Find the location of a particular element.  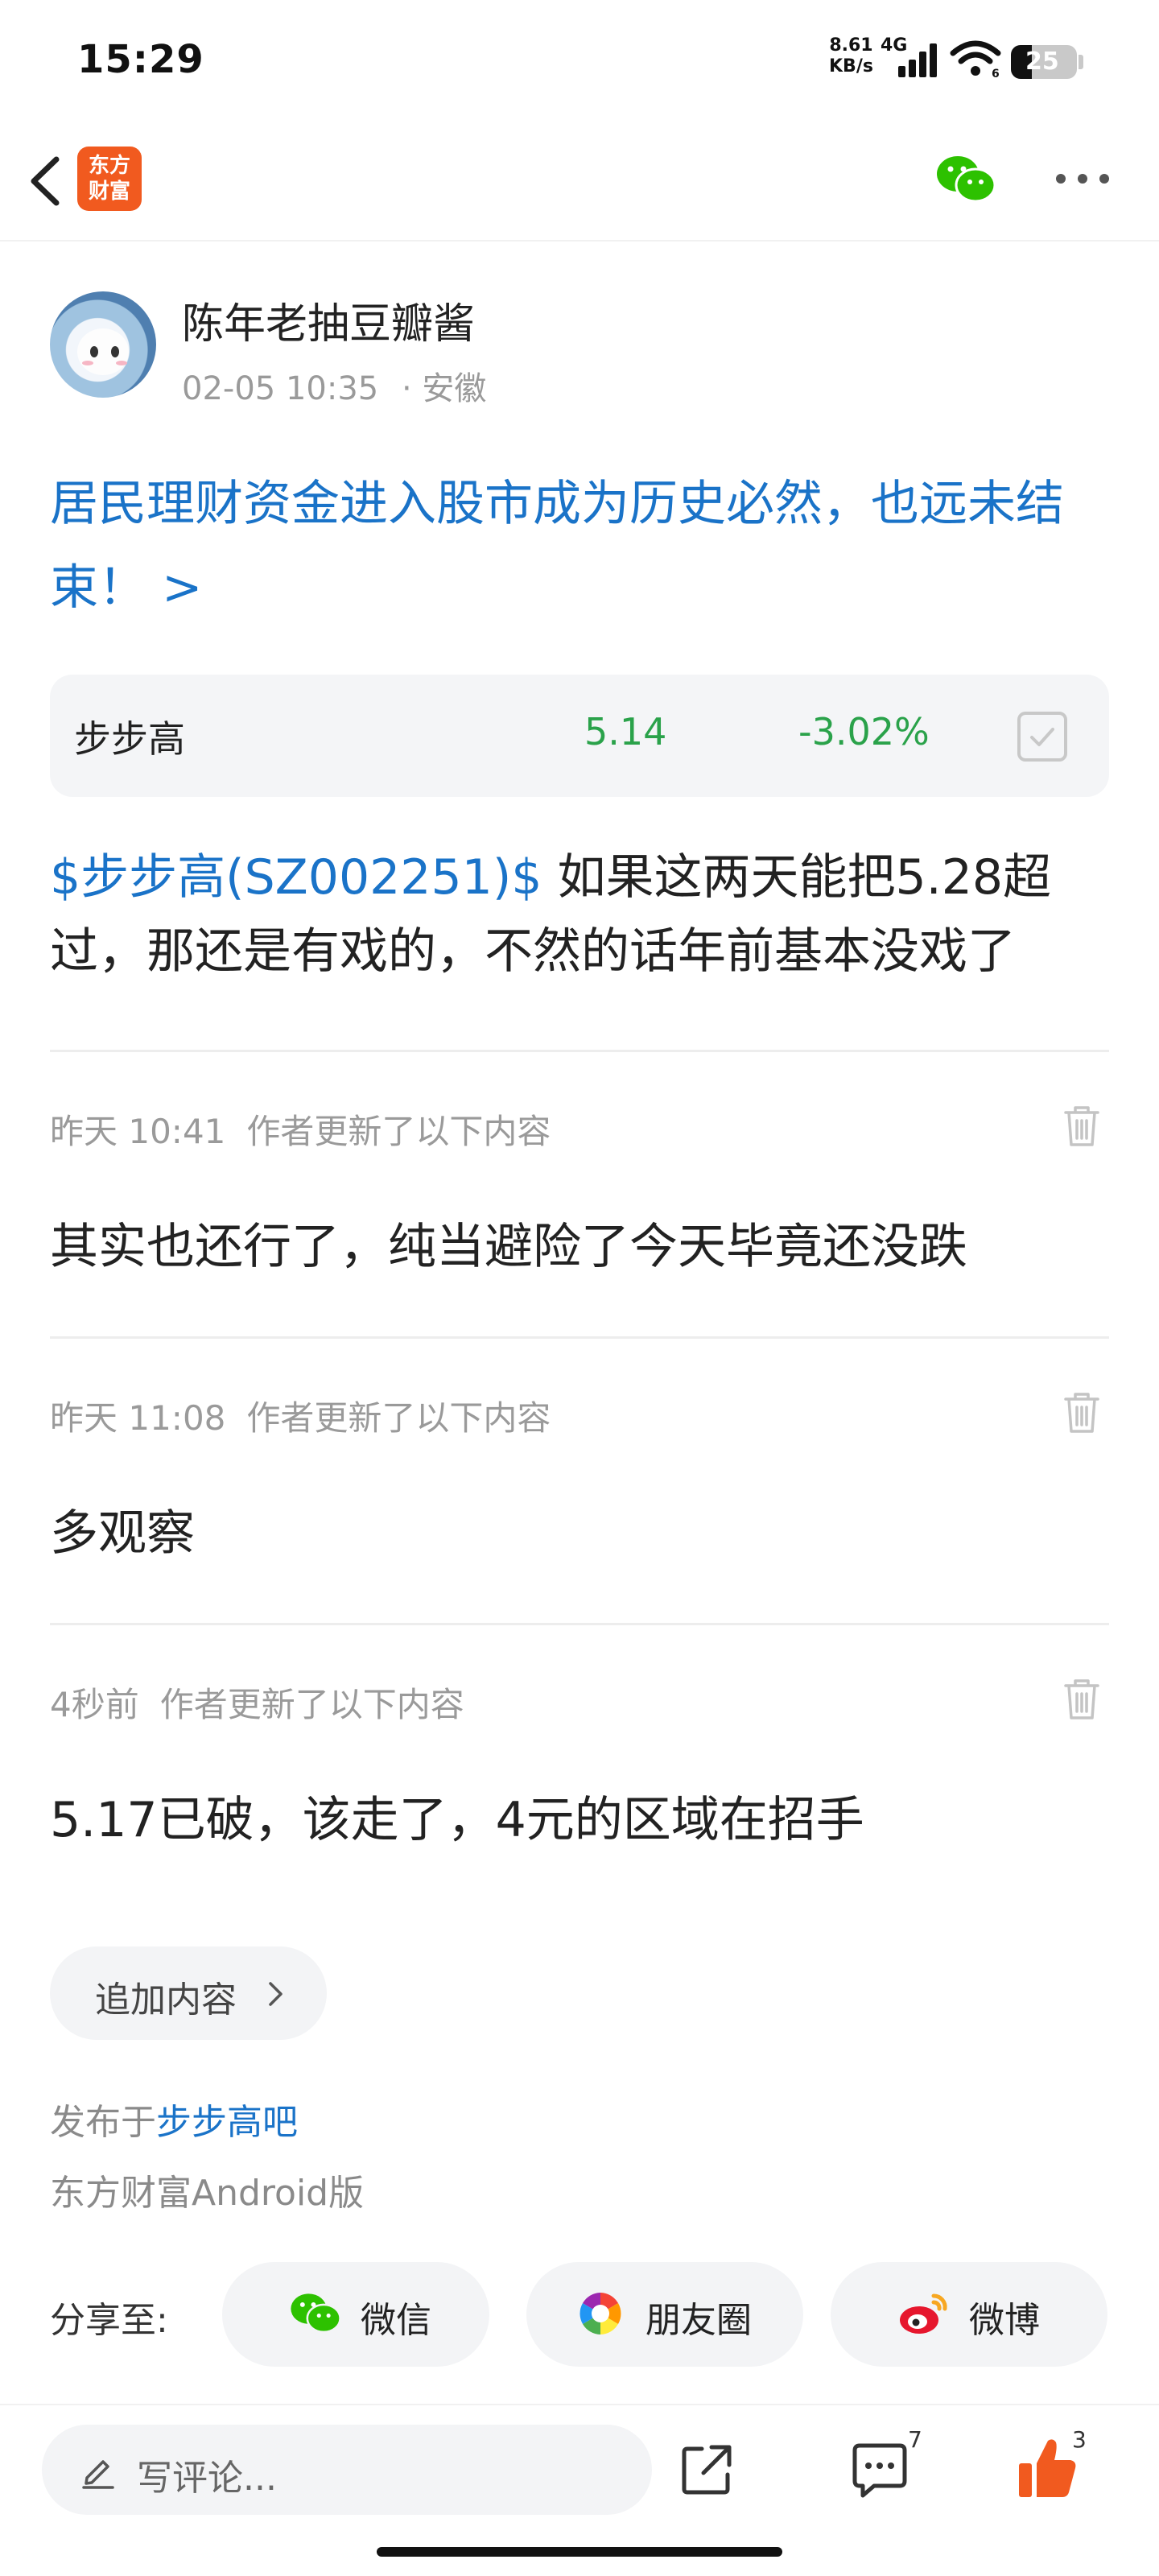

published-in: 发布于步步高吧 is located at coordinates (174, 2119).